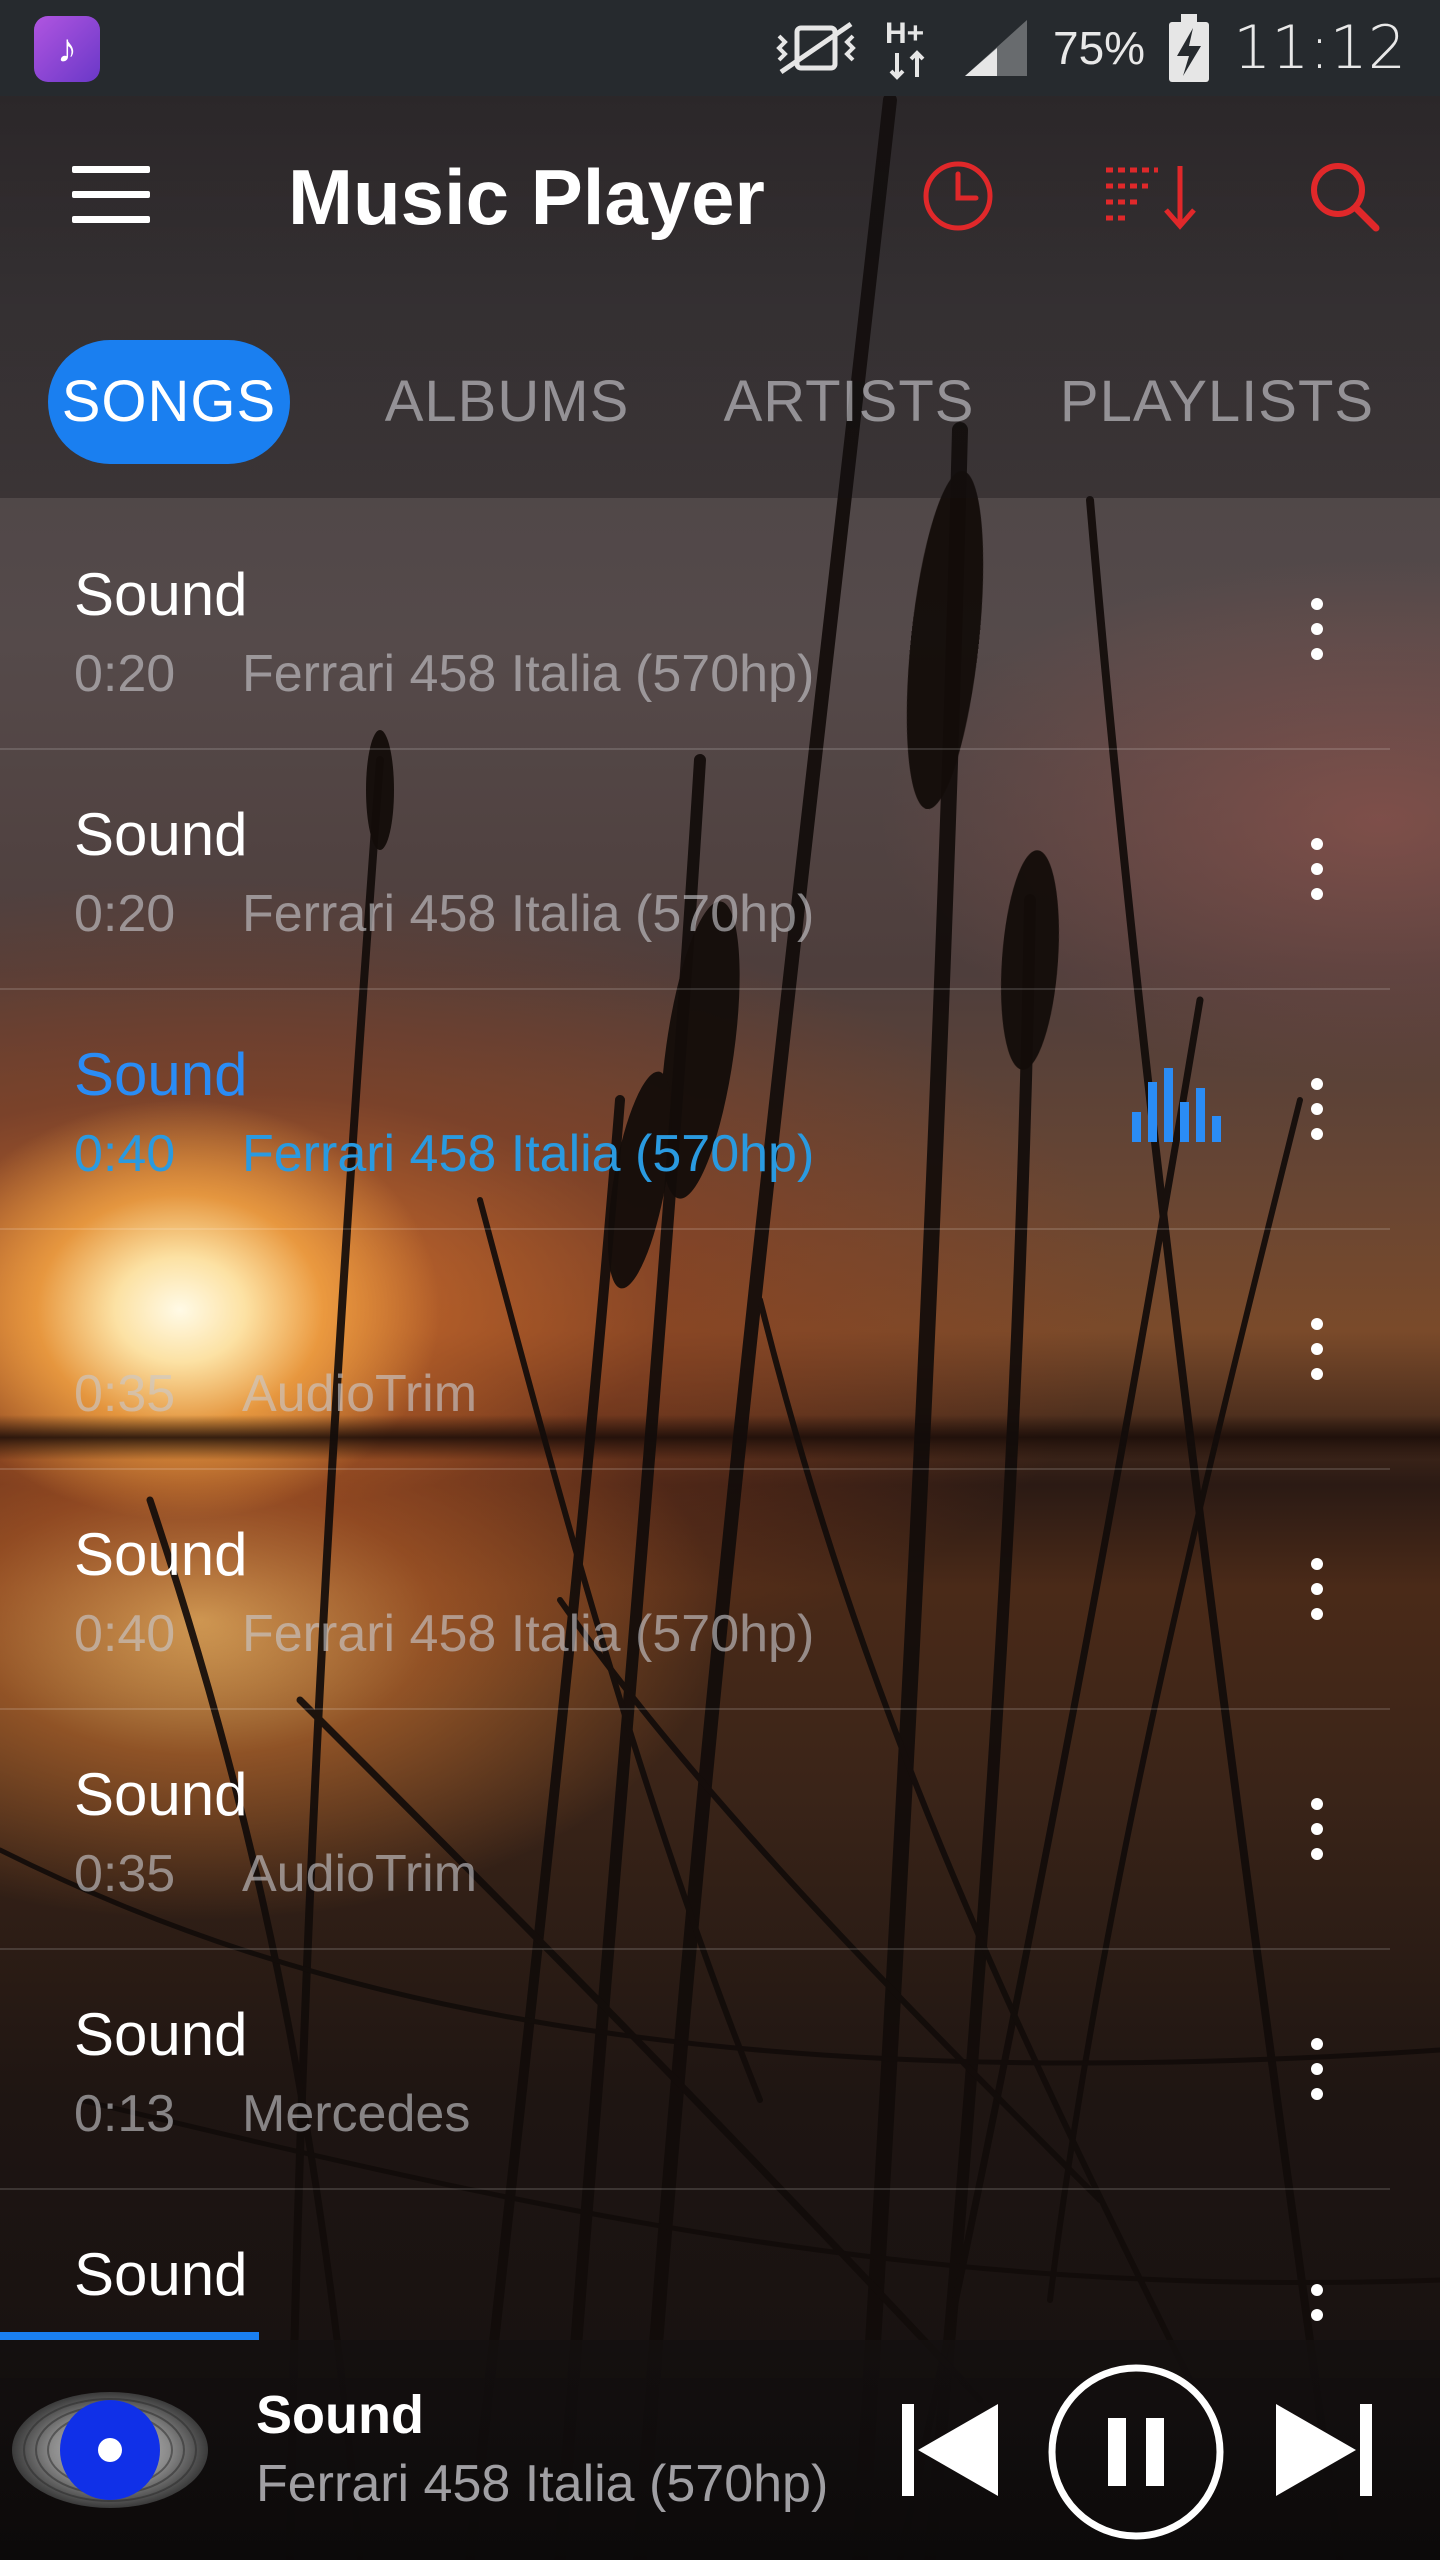  What do you see at coordinates (1319, 48) in the screenshot?
I see `clock: 11:12` at bounding box center [1319, 48].